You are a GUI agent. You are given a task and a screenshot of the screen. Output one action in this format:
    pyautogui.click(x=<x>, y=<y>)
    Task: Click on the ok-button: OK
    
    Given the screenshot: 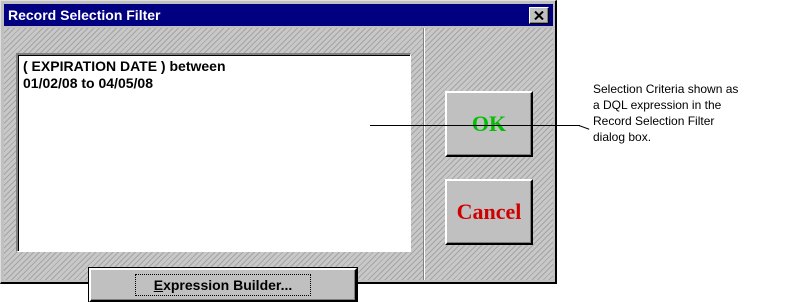 What is the action you would take?
    pyautogui.click(x=489, y=124)
    